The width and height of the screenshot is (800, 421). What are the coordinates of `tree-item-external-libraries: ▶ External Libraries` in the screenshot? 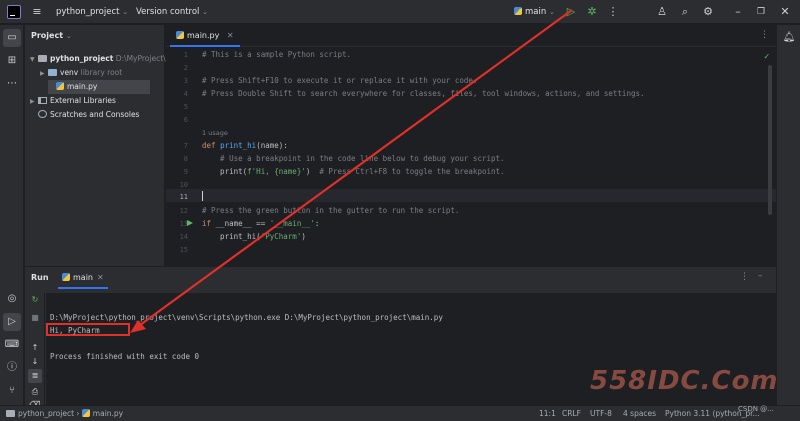 It's located at (73, 101).